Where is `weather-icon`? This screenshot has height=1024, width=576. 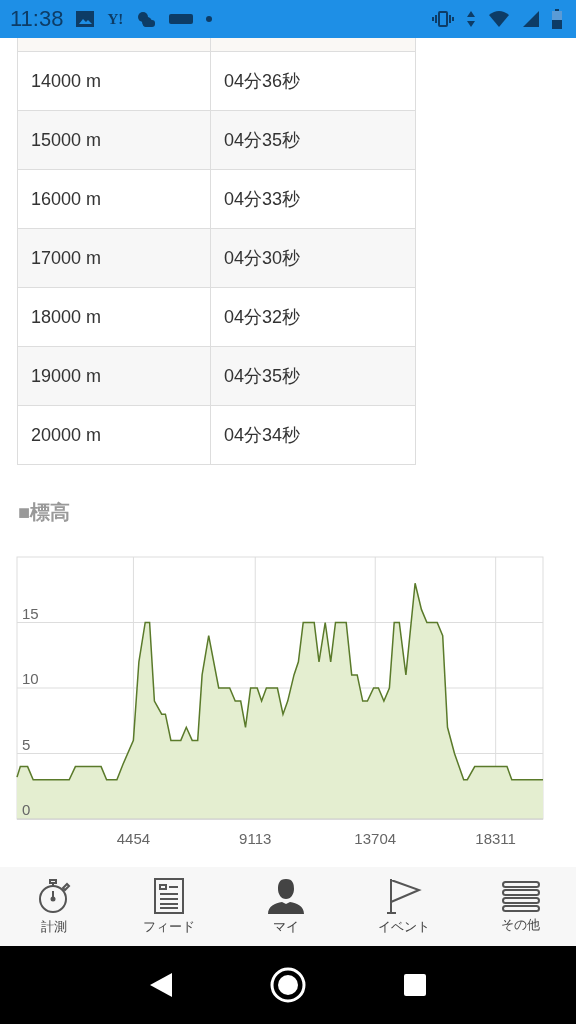
weather-icon is located at coordinates (146, 19).